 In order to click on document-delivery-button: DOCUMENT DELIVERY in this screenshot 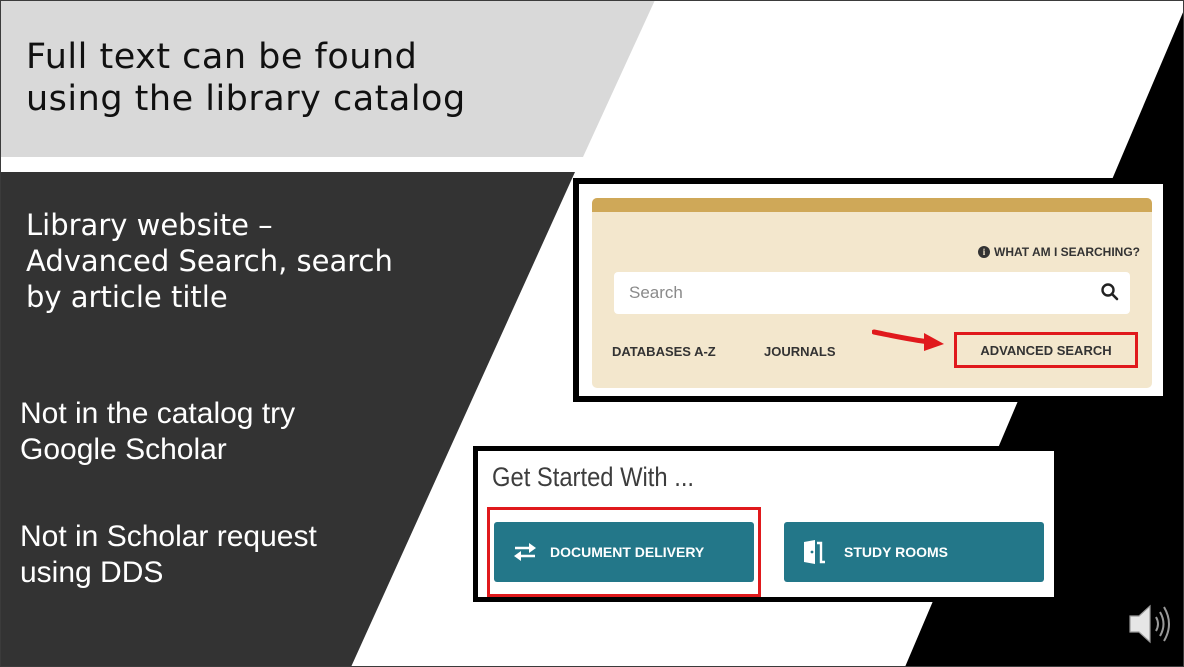, I will do `click(624, 552)`.